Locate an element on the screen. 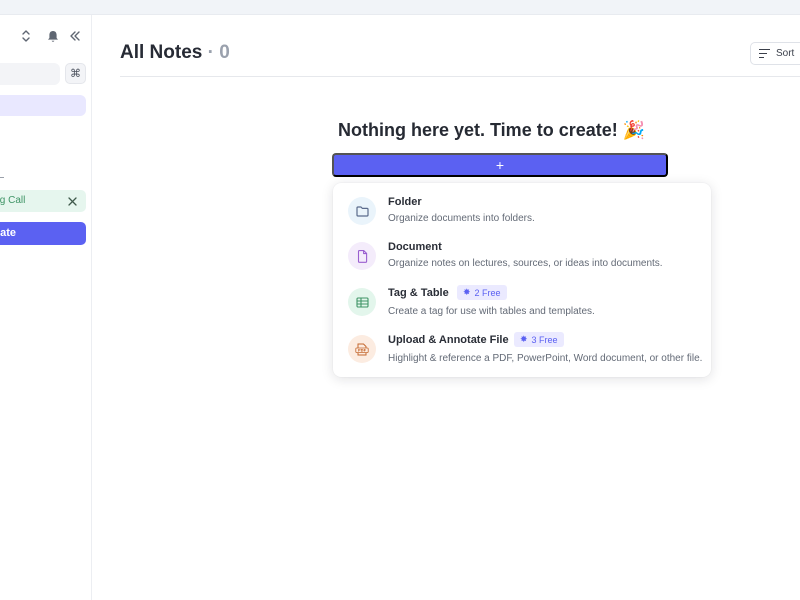 The height and width of the screenshot is (600, 800). table-icon is located at coordinates (362, 302).